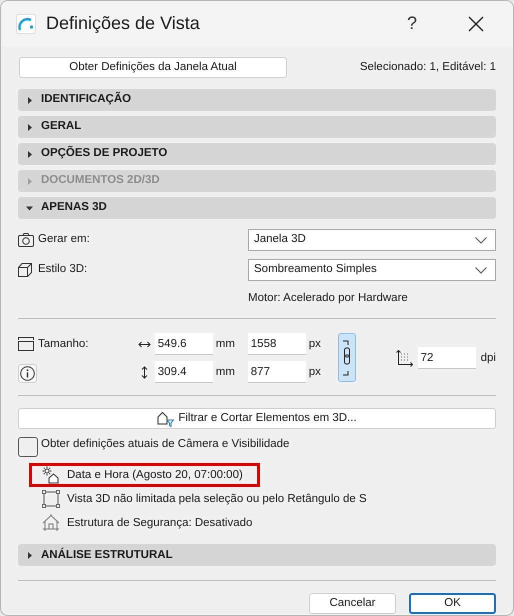  What do you see at coordinates (63, 344) in the screenshot?
I see `size-label: Tamanho:` at bounding box center [63, 344].